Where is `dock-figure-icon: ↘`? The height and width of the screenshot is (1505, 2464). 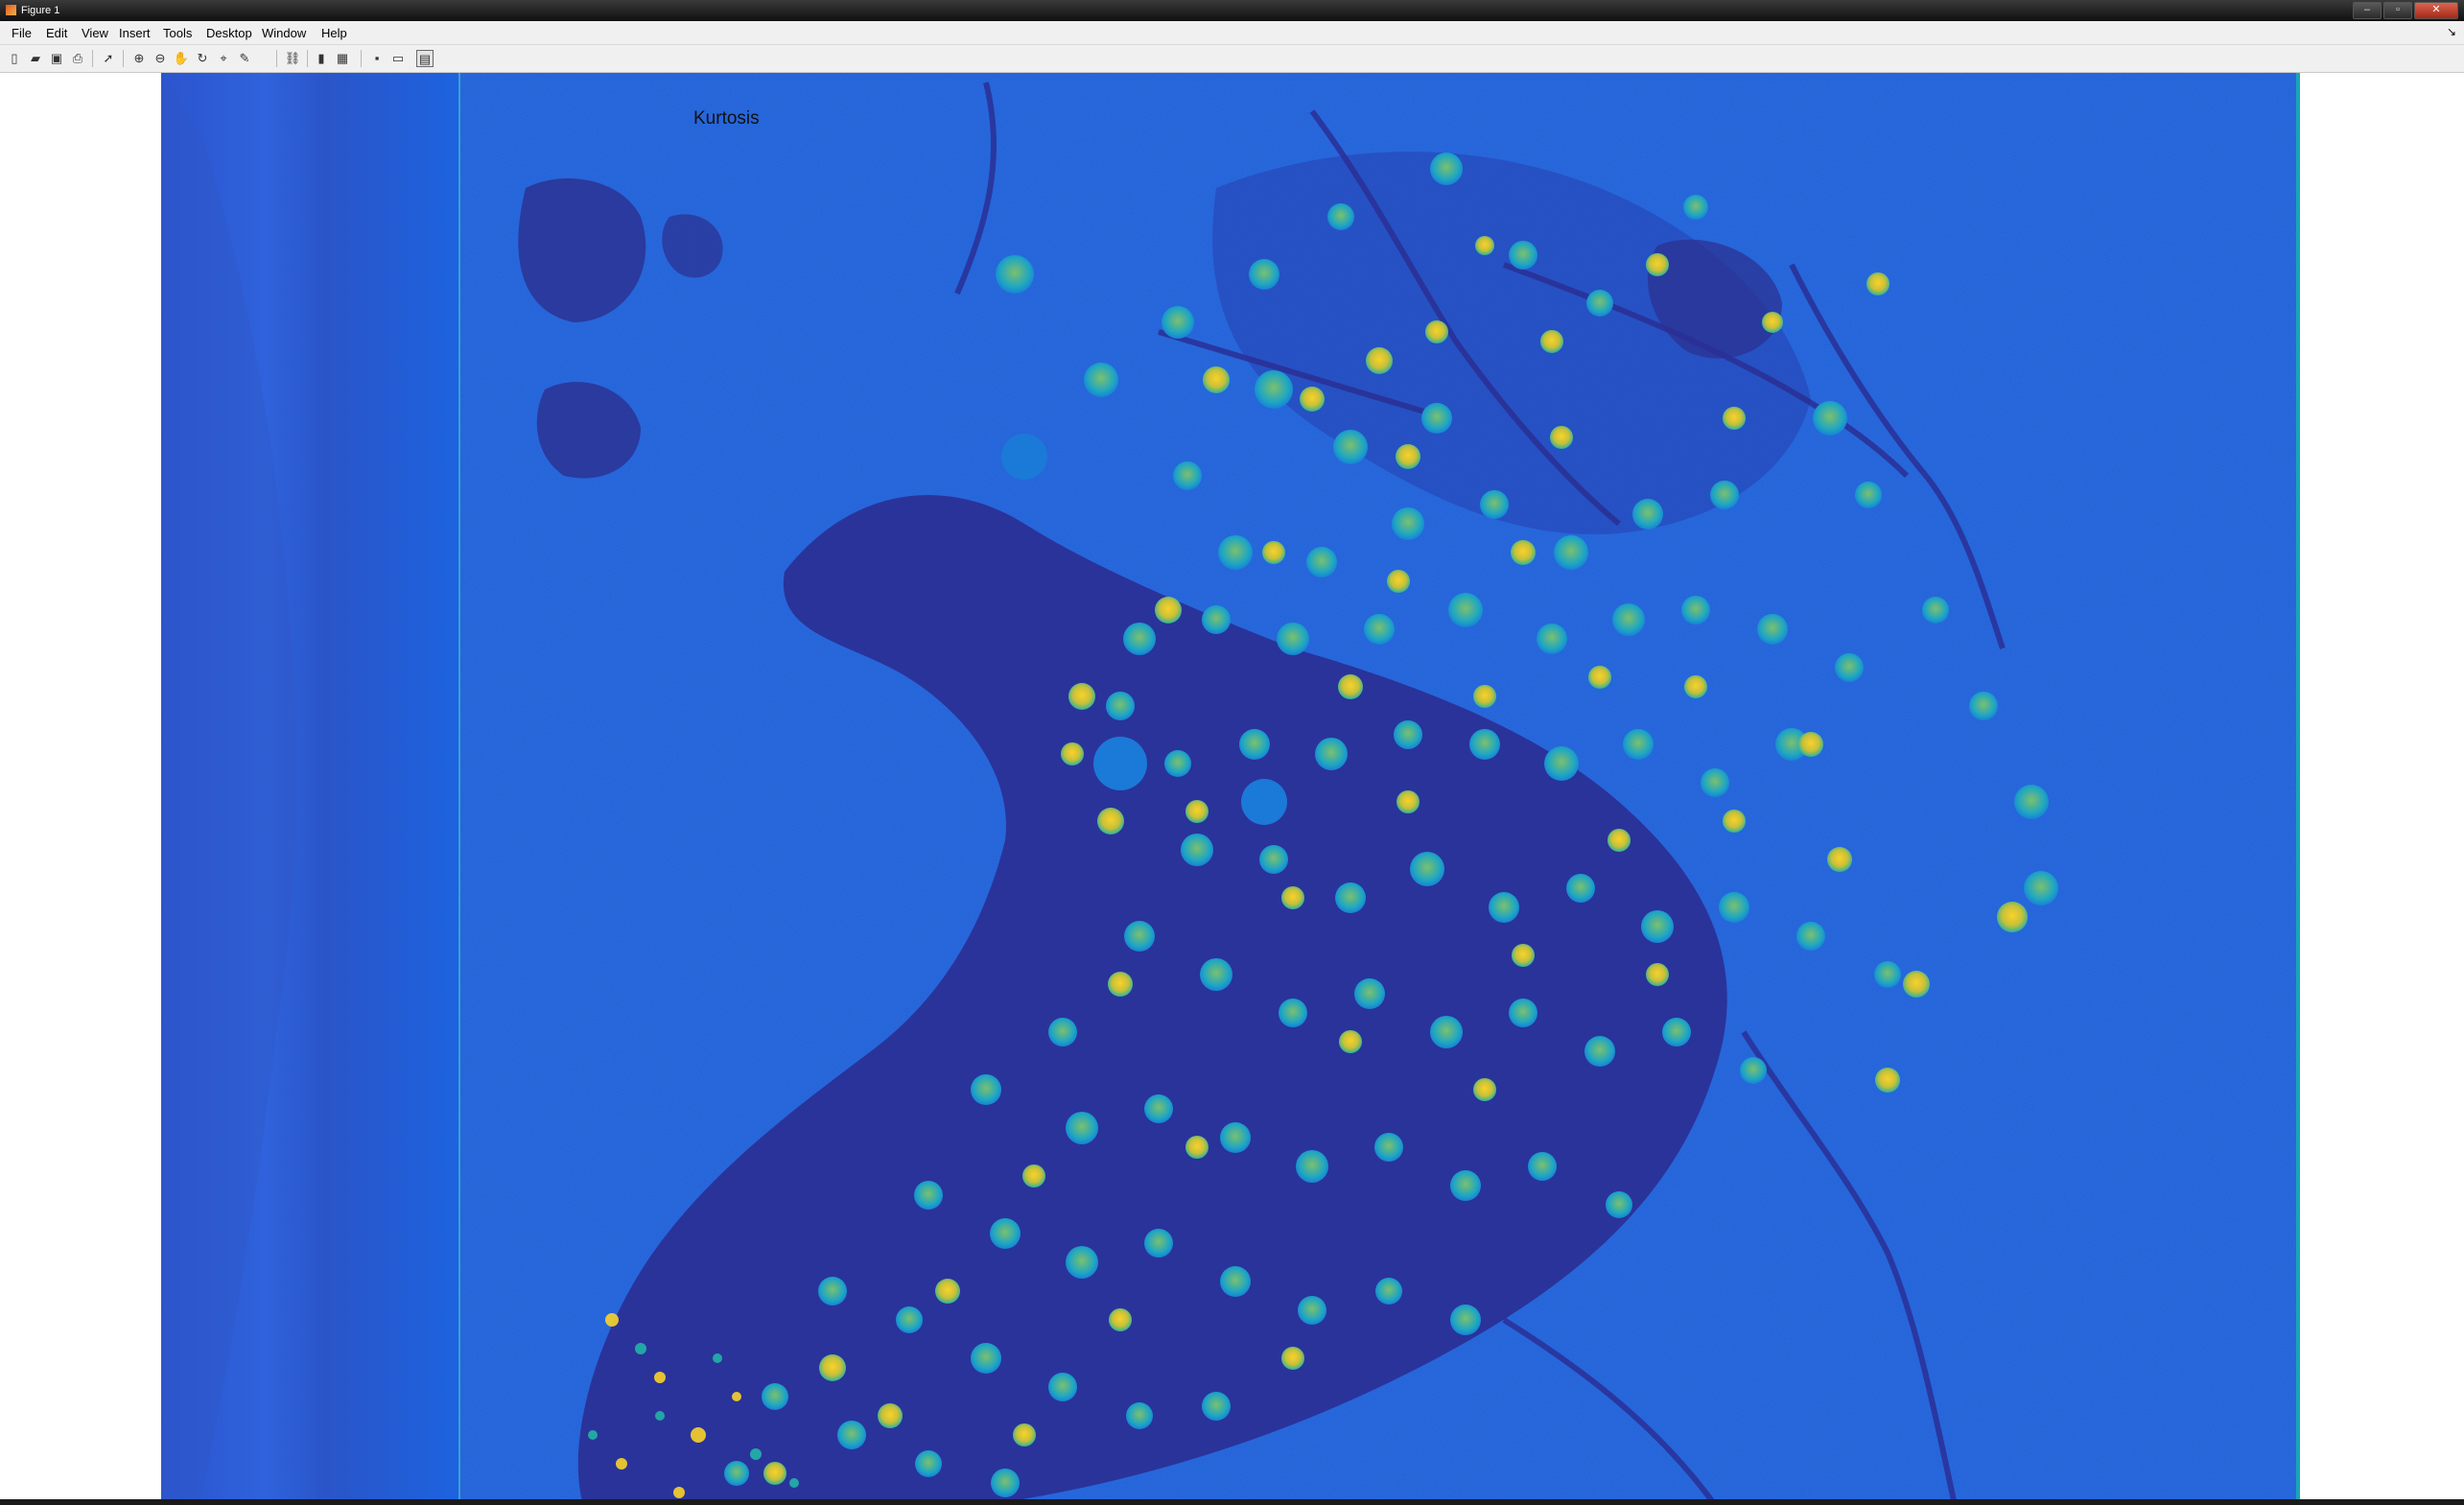
dock-figure-icon: ↘ is located at coordinates (2452, 31).